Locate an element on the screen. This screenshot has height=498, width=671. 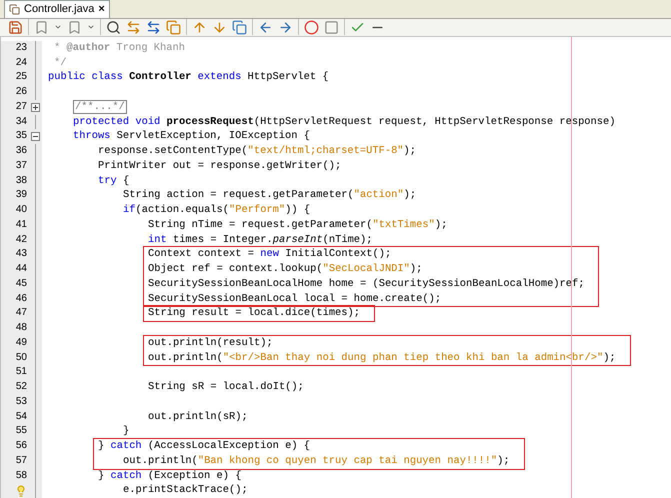
line-number: 41 is located at coordinates (21, 225).